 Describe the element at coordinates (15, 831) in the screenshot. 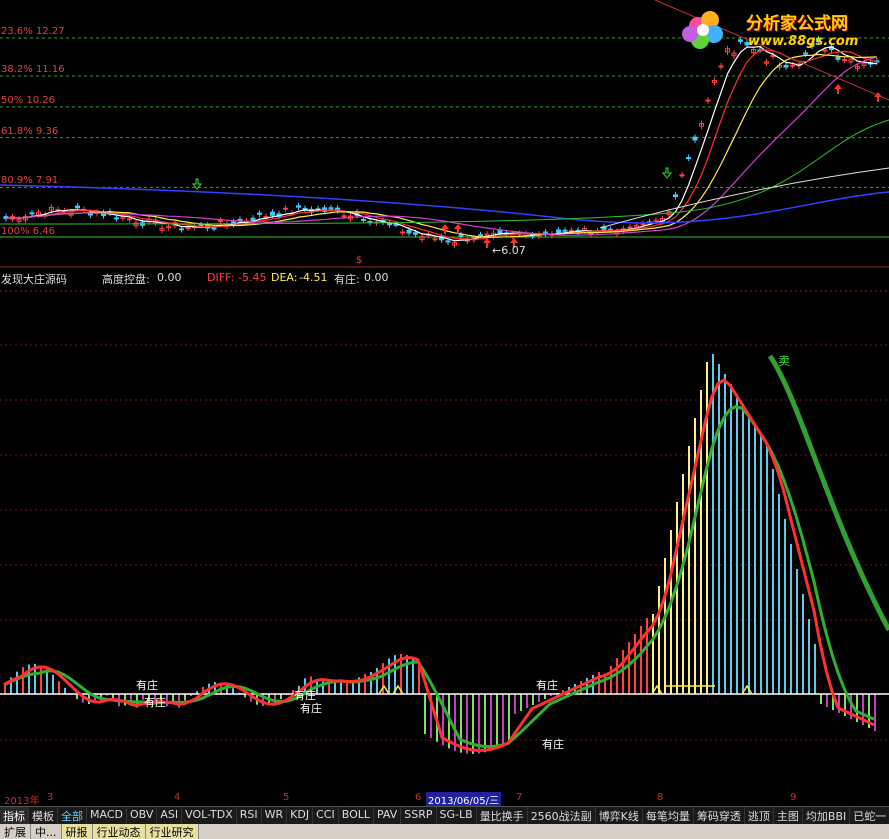

I see `bottom-tab: 扩展` at that location.